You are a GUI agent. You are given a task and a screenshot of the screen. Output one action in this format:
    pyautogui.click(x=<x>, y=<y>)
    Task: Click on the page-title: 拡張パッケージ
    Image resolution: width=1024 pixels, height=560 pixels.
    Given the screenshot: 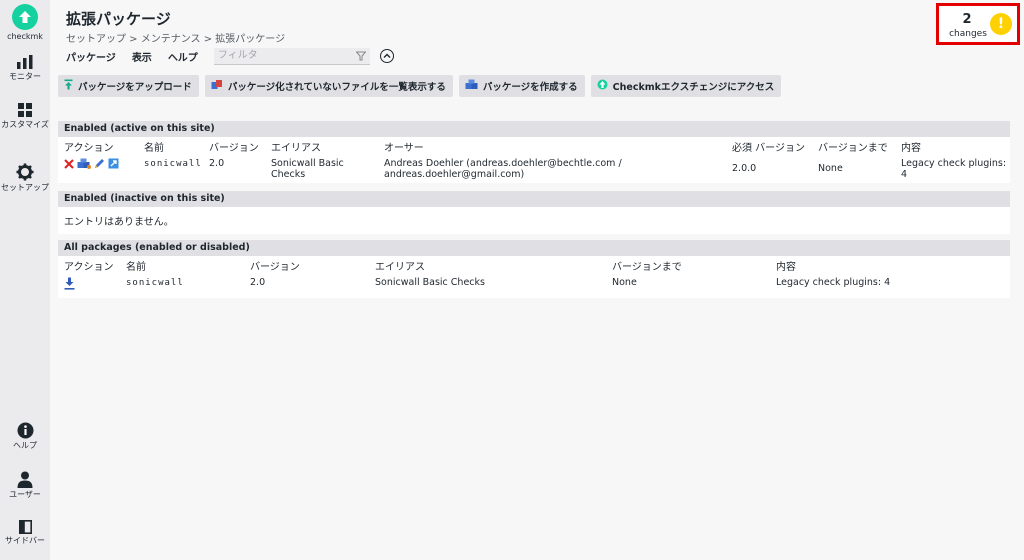 What is the action you would take?
    pyautogui.click(x=118, y=19)
    